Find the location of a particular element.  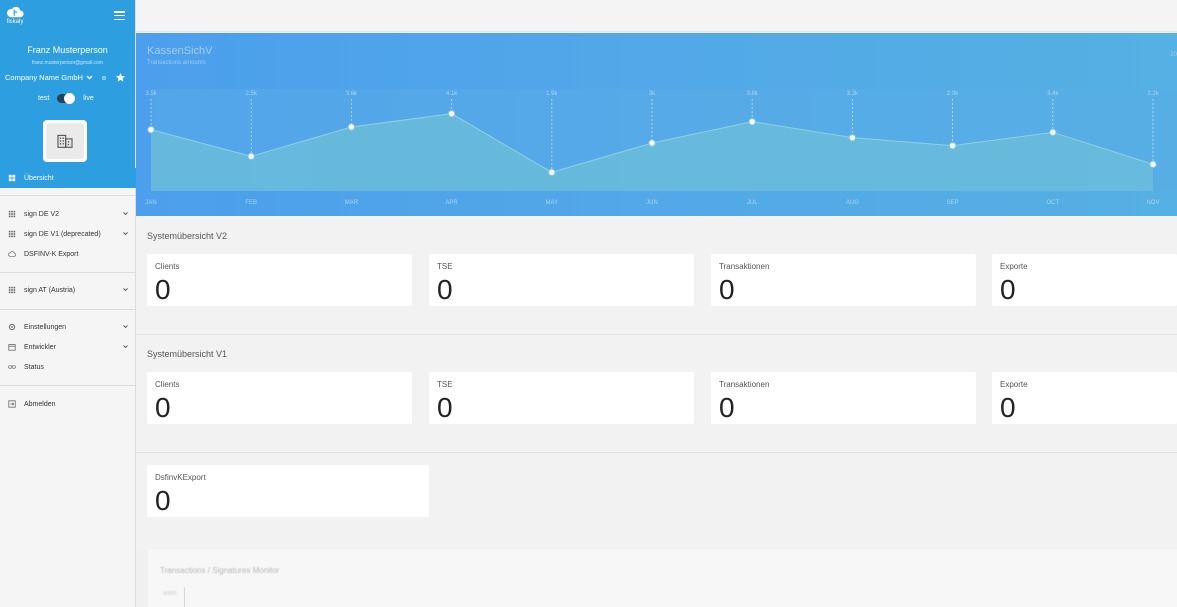

chart-data-label: 2.9k is located at coordinates (953, 94).